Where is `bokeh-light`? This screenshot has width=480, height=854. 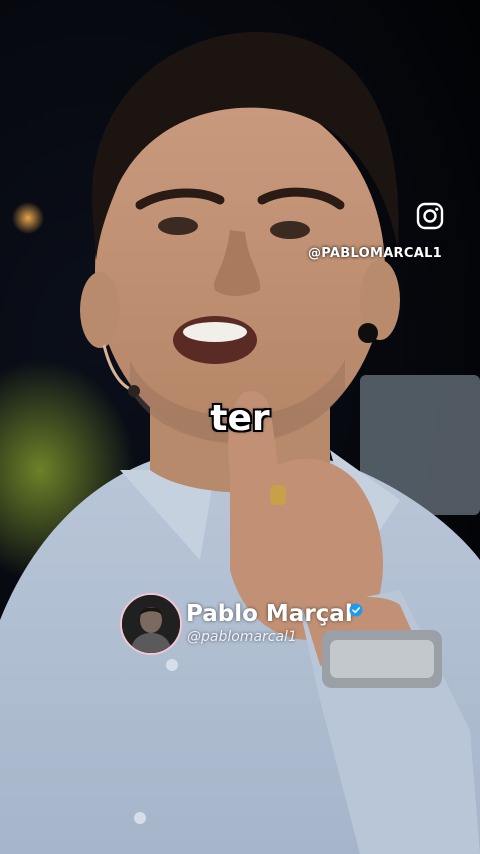 bokeh-light is located at coordinates (28, 218).